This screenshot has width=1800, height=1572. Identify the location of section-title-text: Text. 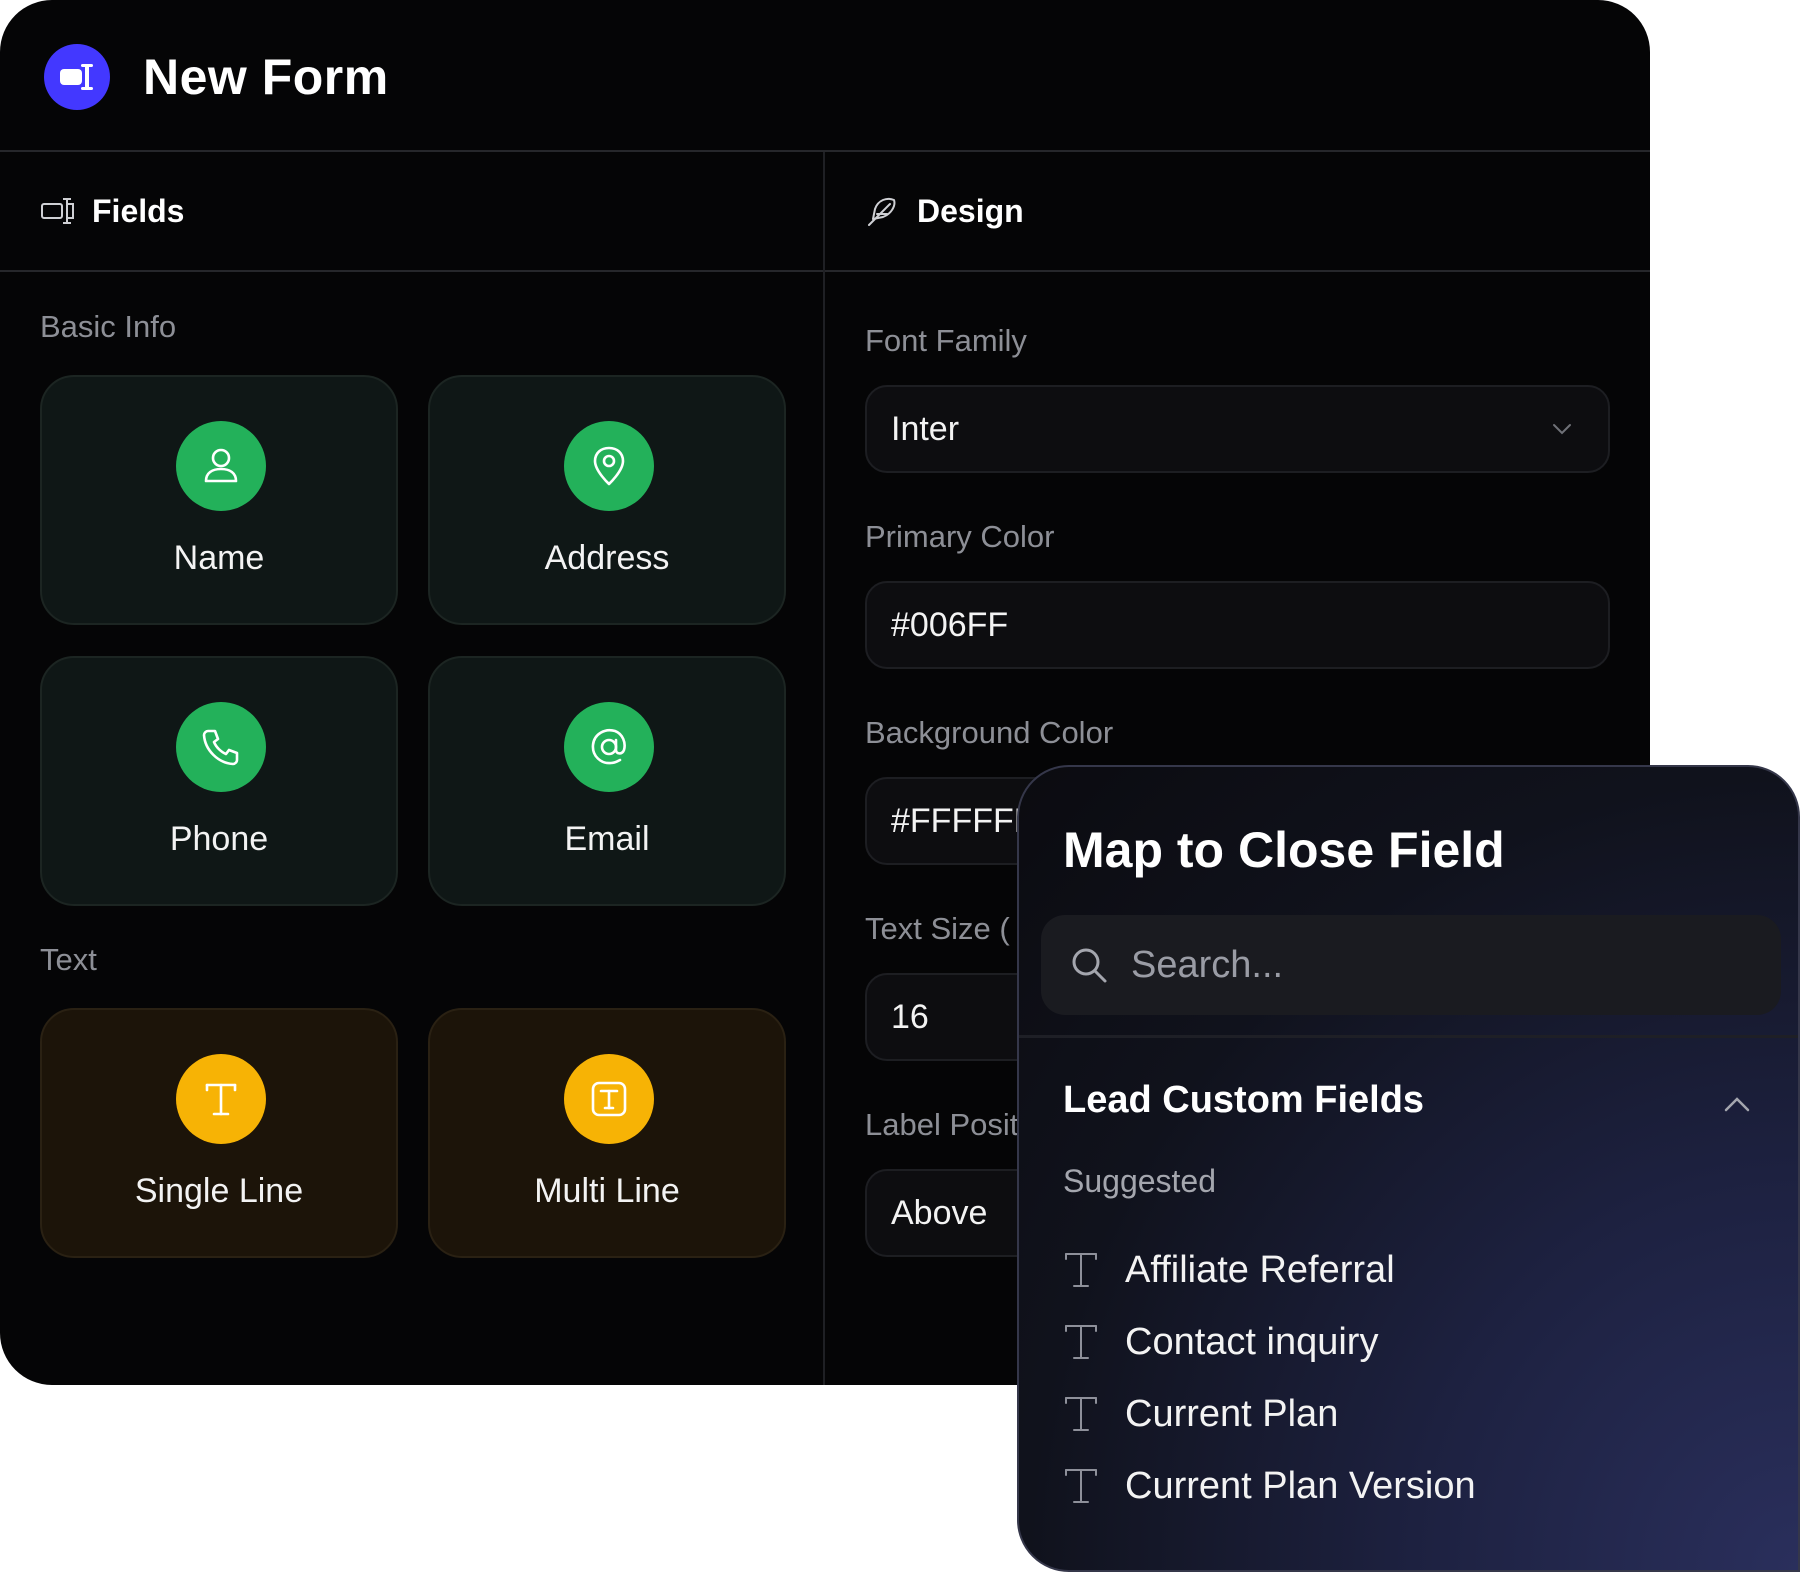
(68, 959).